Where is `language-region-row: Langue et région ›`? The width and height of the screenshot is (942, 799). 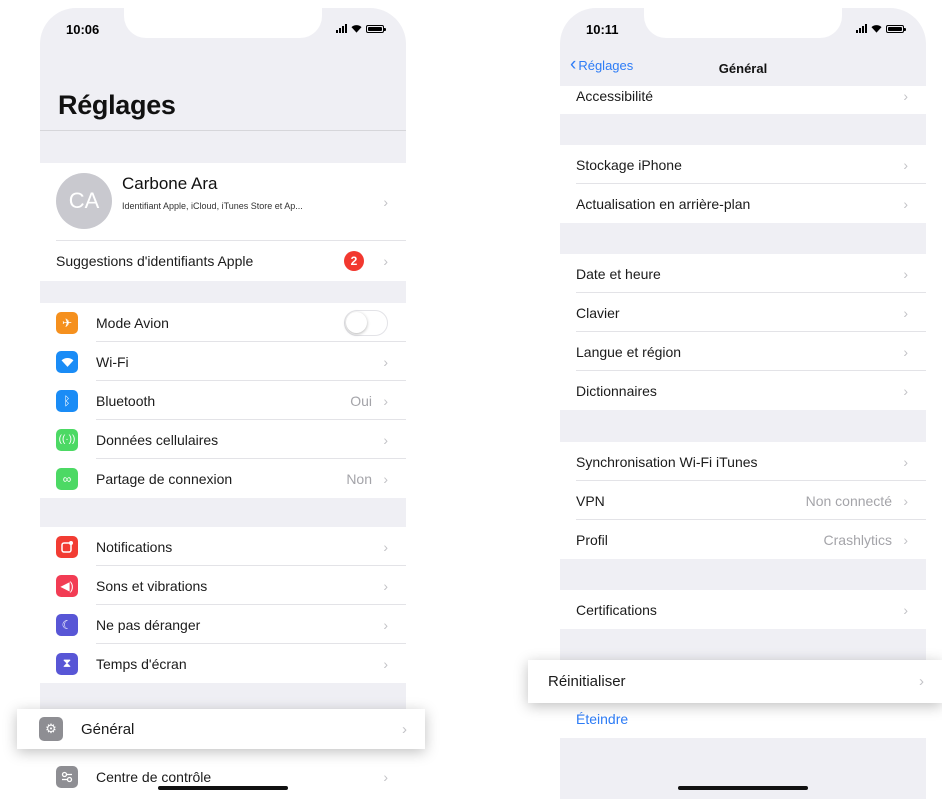 language-region-row: Langue et région › is located at coordinates (743, 351).